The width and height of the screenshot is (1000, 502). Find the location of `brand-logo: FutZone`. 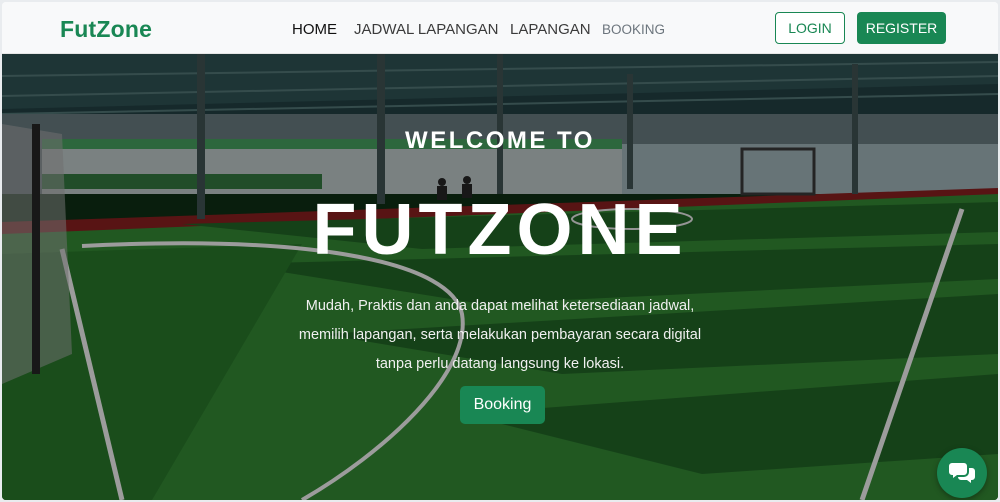

brand-logo: FutZone is located at coordinates (106, 29).